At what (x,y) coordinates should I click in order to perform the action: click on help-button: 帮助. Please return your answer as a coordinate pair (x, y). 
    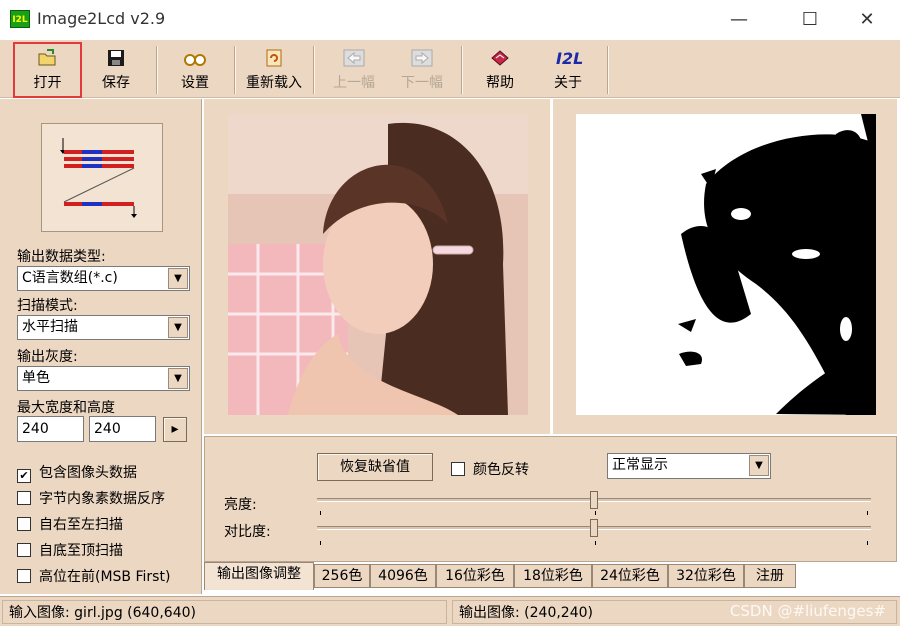
    Looking at the image, I should click on (500, 70).